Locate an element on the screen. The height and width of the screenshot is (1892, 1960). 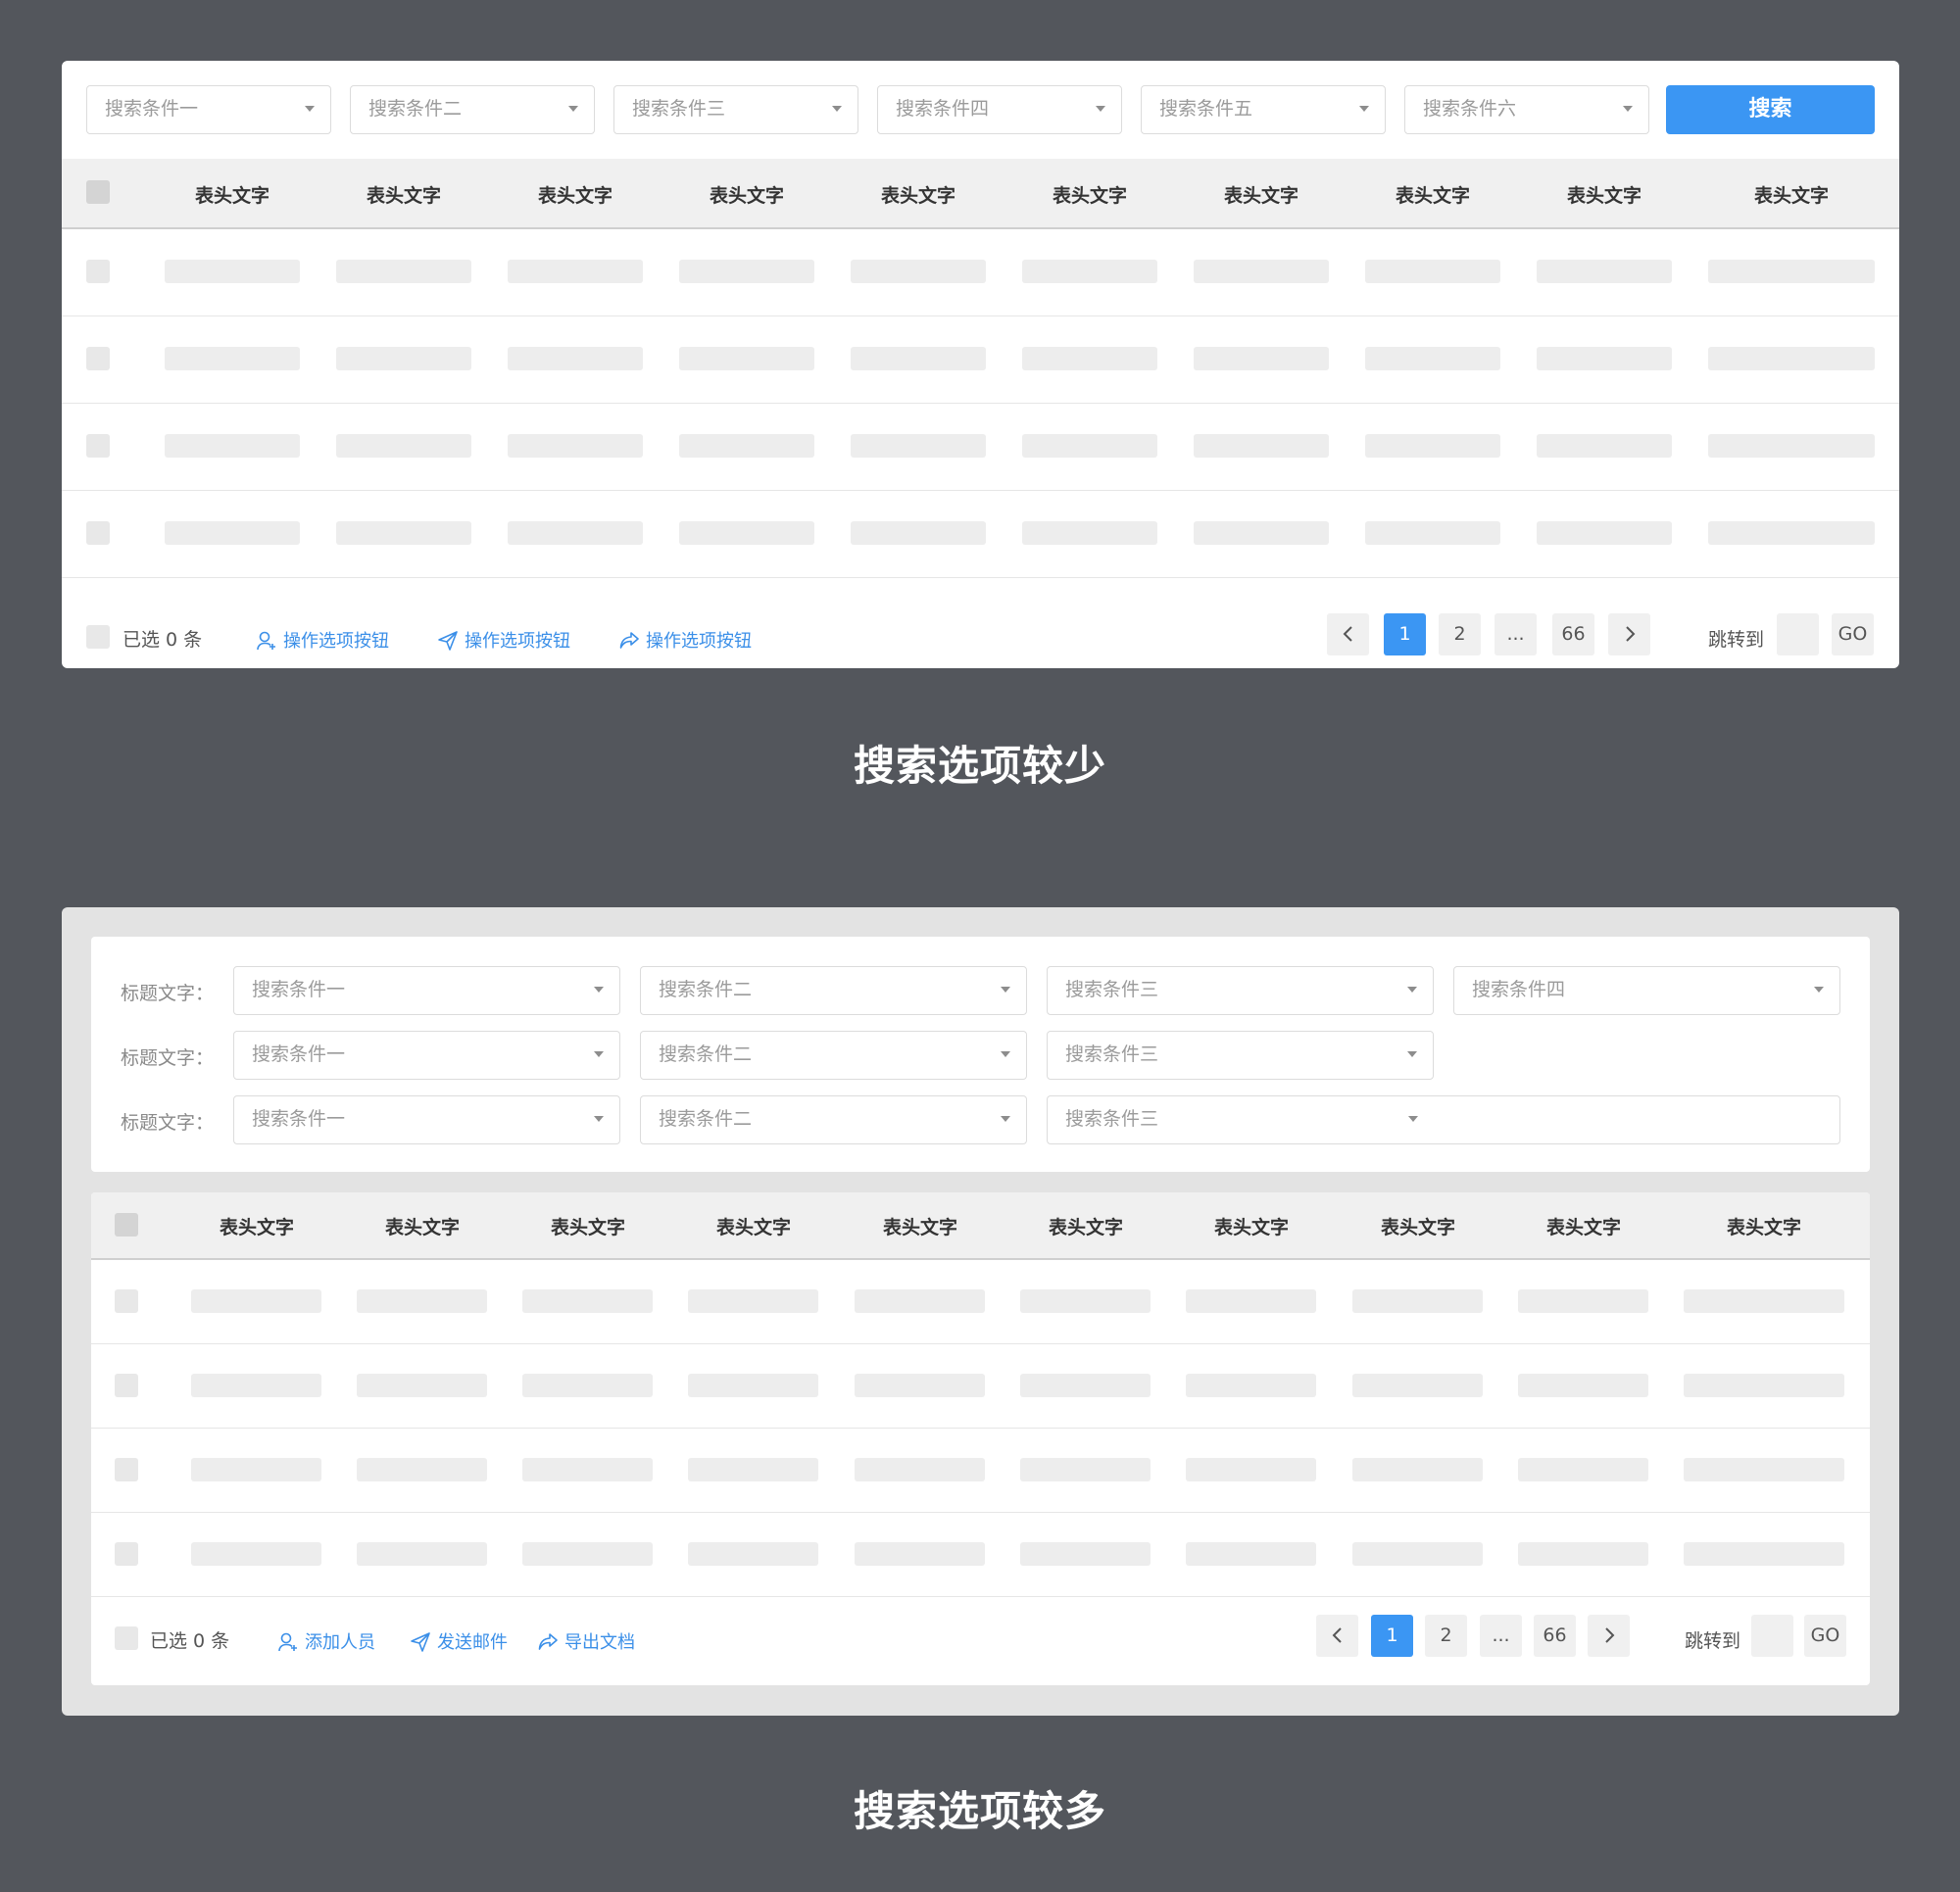
send-email-button: 发送邮件 is located at coordinates (459, 1641).